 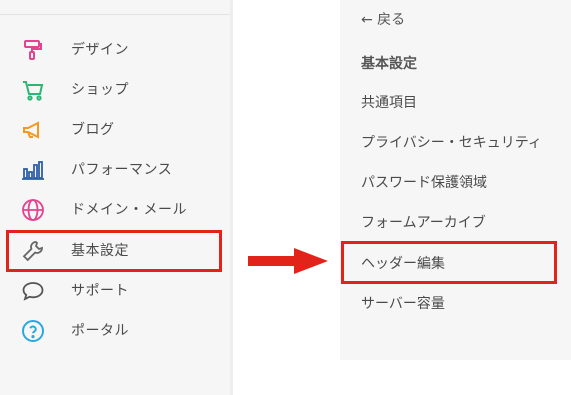 What do you see at coordinates (33, 90) in the screenshot?
I see `cart-icon` at bounding box center [33, 90].